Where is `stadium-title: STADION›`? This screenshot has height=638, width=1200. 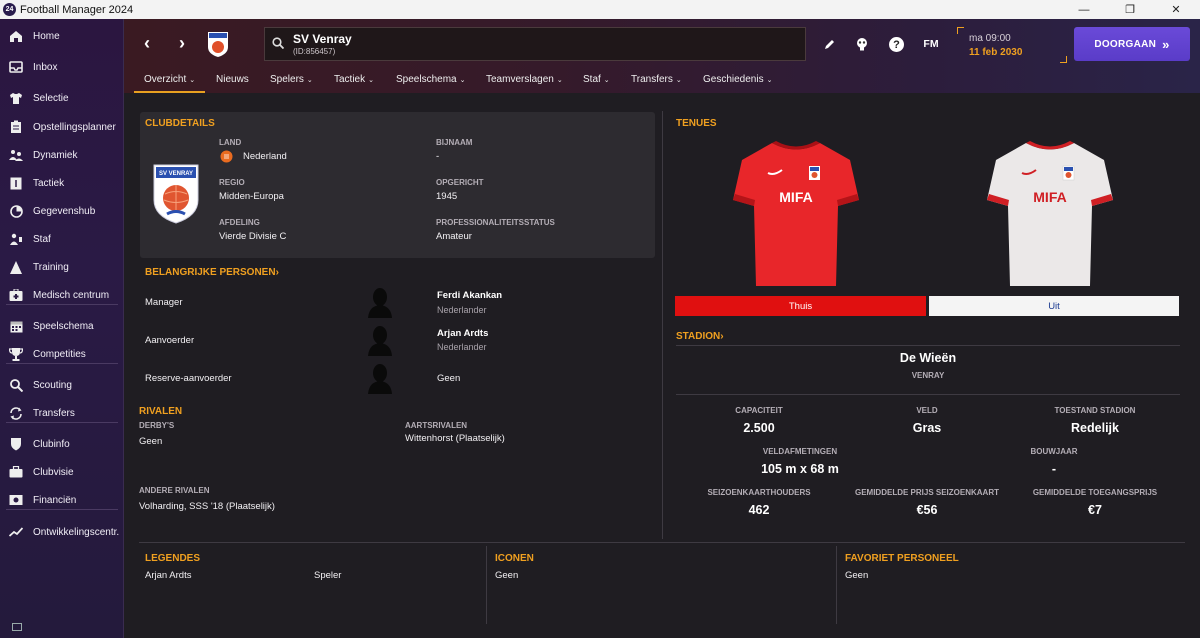
stadium-title: STADION› is located at coordinates (700, 336).